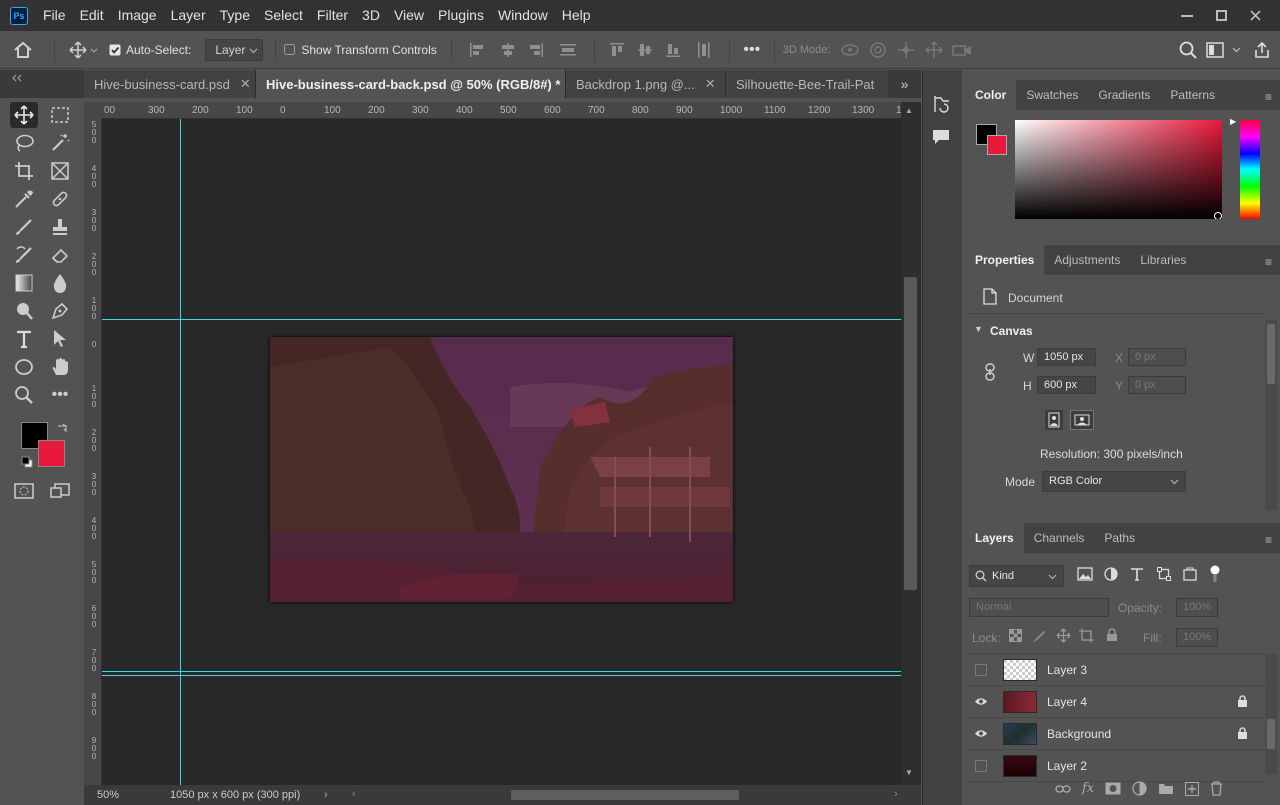 The image size is (1280, 805). What do you see at coordinates (1086, 635) in the screenshot?
I see `lock-artboard-icon` at bounding box center [1086, 635].